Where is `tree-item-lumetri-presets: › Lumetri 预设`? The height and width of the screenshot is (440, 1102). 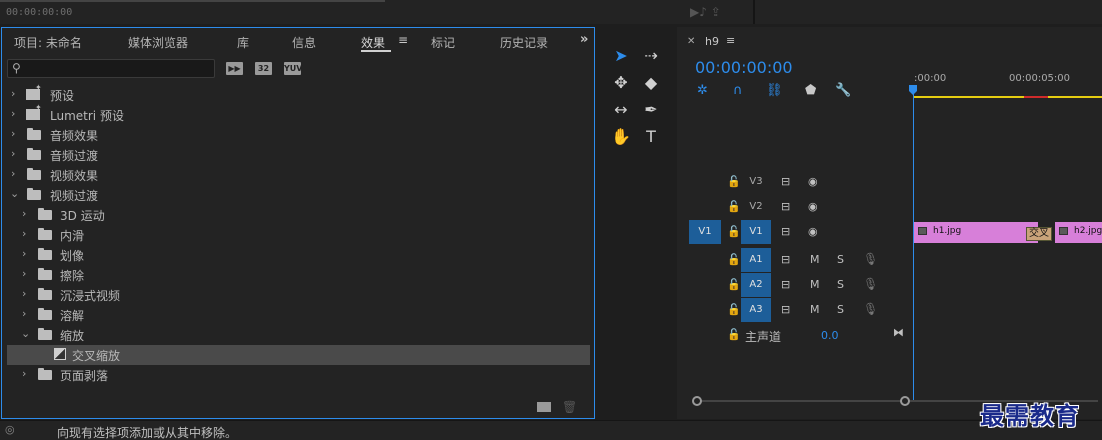
tree-item-lumetri-presets: › Lumetri 预设 is located at coordinates (296, 114).